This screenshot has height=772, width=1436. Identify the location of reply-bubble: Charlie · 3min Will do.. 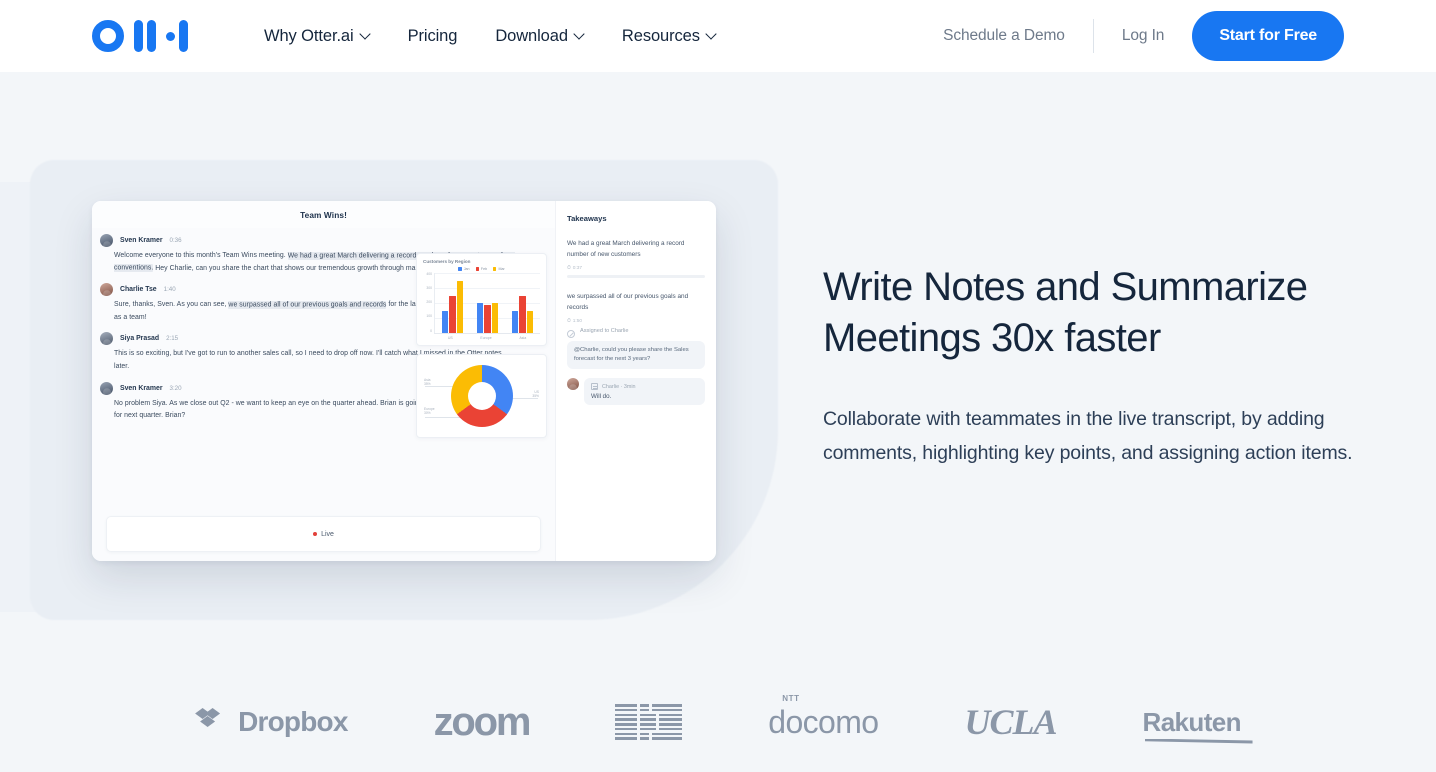
(644, 391).